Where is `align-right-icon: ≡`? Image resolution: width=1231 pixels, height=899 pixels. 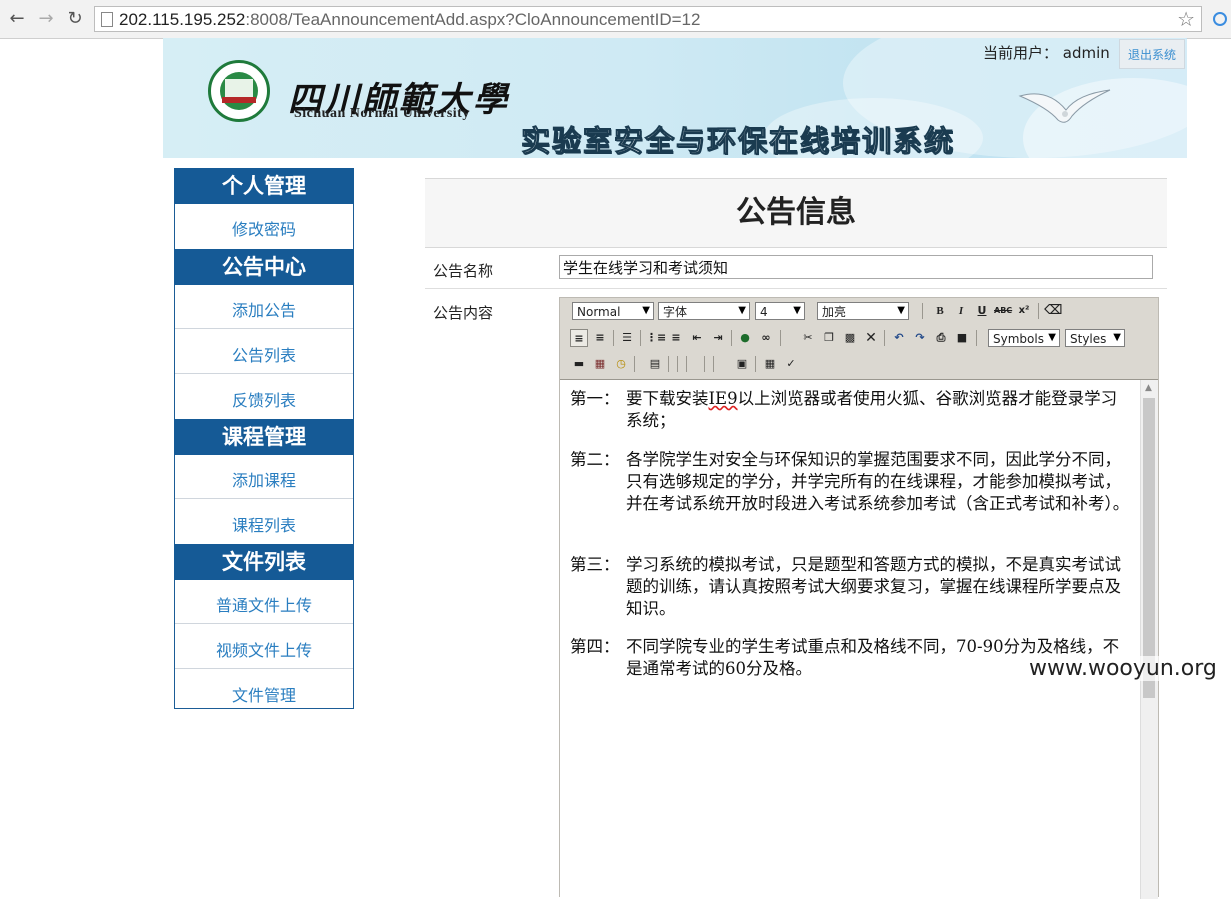 align-right-icon: ≡ is located at coordinates (600, 338).